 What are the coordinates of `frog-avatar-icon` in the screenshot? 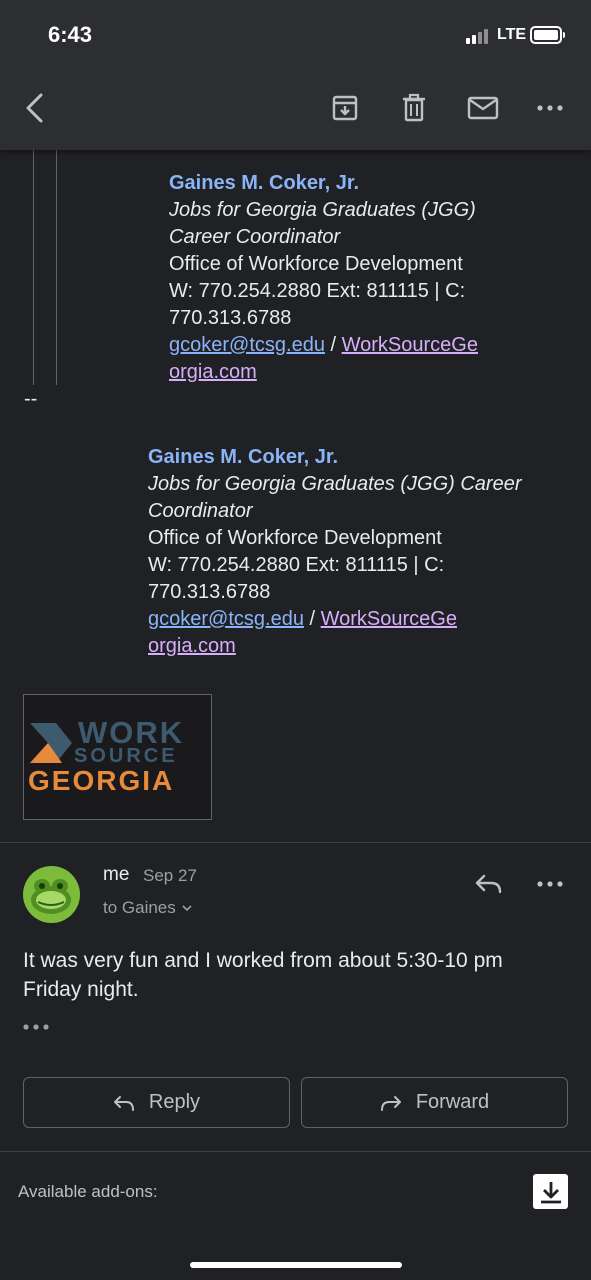 It's located at (51, 896).